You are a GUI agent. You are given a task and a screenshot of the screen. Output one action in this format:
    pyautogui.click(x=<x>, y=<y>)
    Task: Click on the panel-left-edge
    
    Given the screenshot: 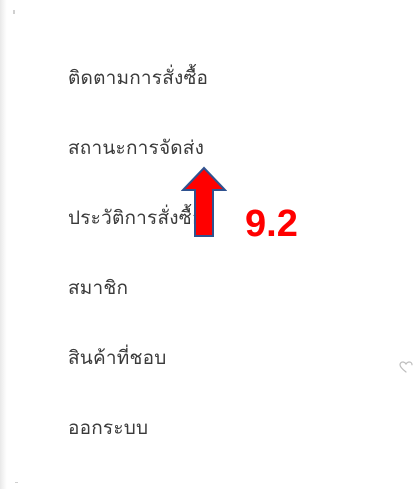 What is the action you would take?
    pyautogui.click(x=3, y=244)
    